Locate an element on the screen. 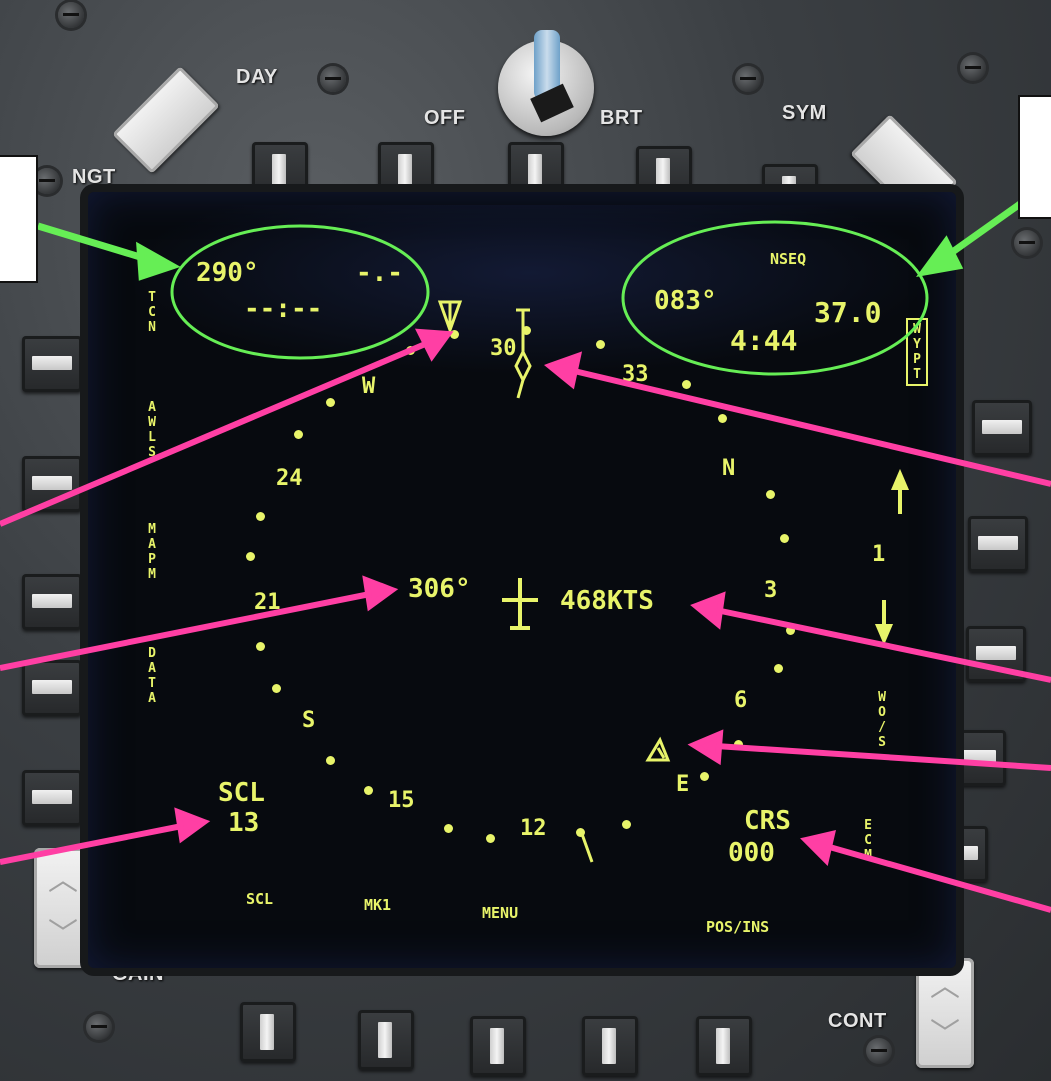 The image size is (1051, 1081). callout-box-right is located at coordinates (1034, 157).